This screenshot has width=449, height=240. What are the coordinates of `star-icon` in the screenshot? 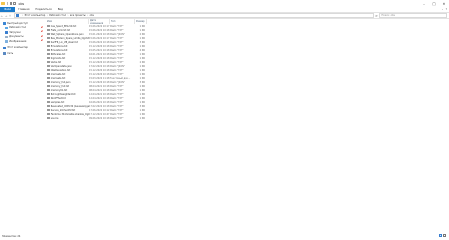 It's located at (4, 23).